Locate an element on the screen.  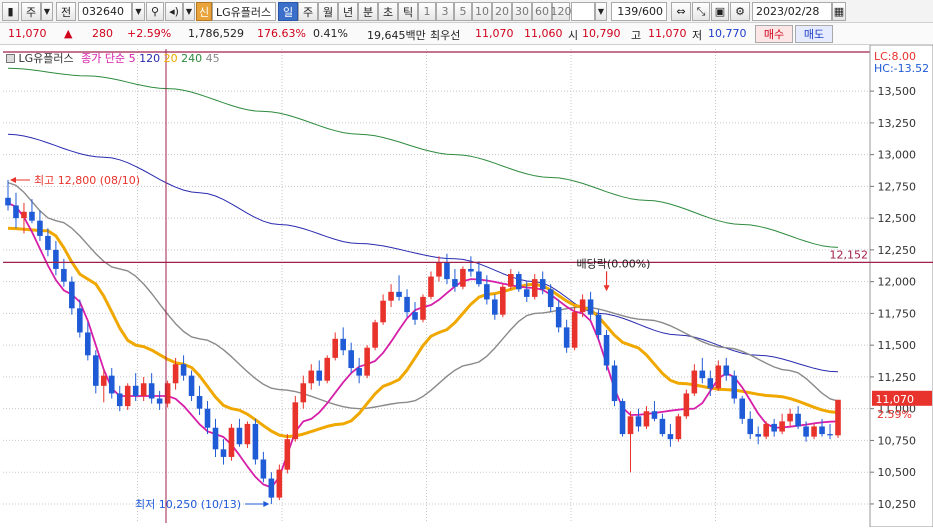
sell-label: 매도 is located at coordinates (814, 34).